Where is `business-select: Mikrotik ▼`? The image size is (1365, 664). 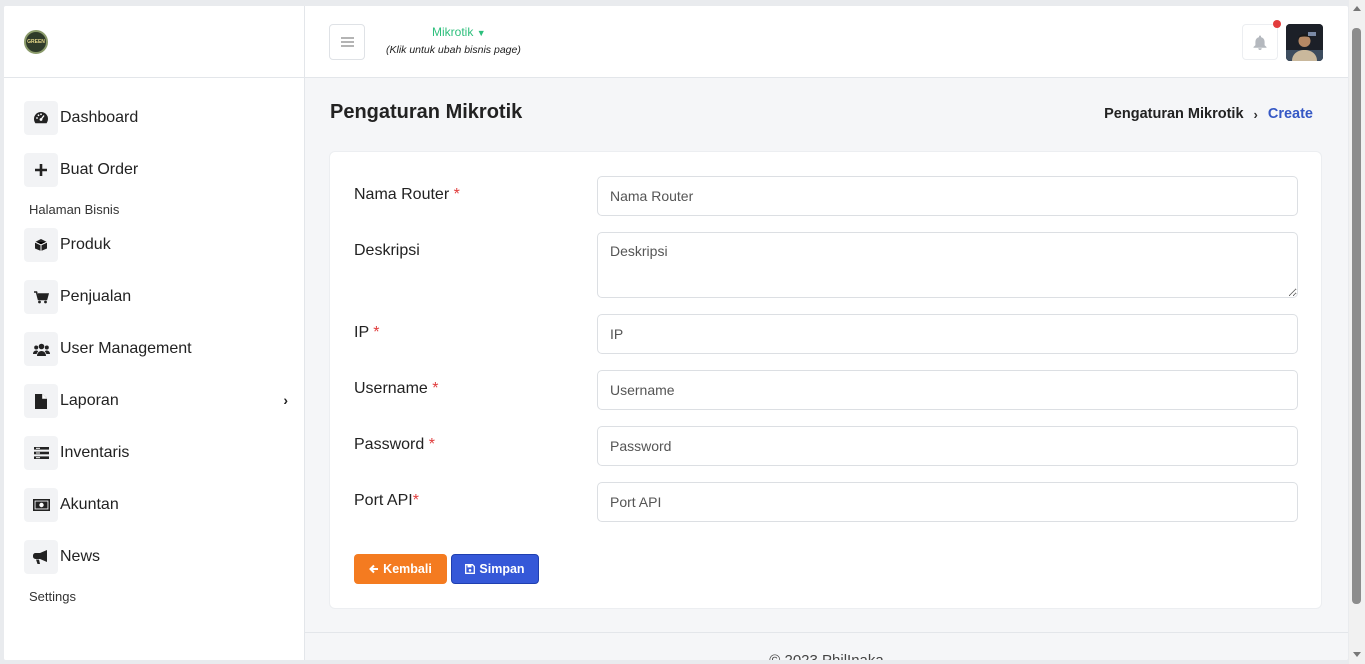
business-select: Mikrotik ▼ is located at coordinates (459, 32).